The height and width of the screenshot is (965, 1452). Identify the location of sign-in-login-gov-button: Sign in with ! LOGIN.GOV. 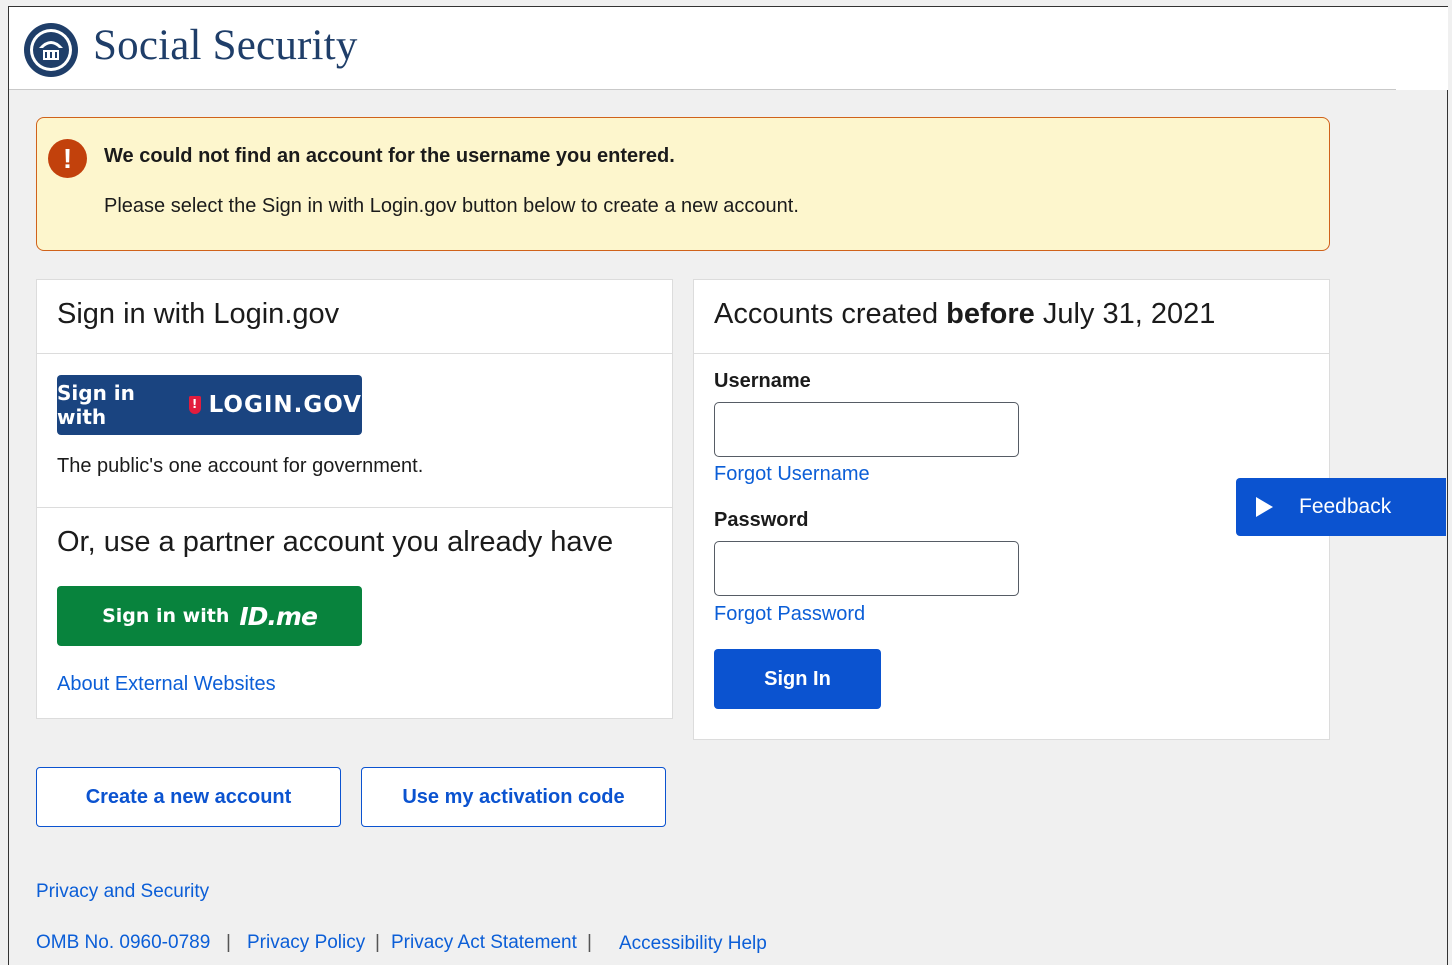
(209, 405).